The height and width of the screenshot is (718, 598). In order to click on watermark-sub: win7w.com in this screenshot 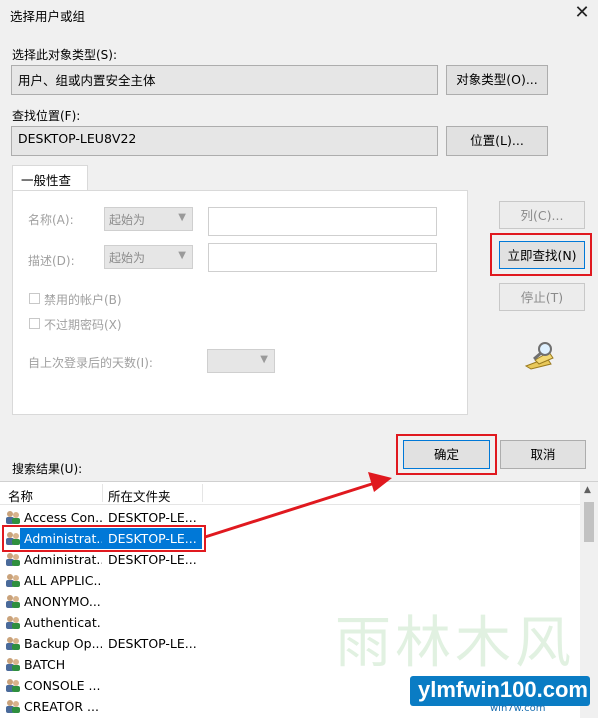, I will do `click(518, 708)`.